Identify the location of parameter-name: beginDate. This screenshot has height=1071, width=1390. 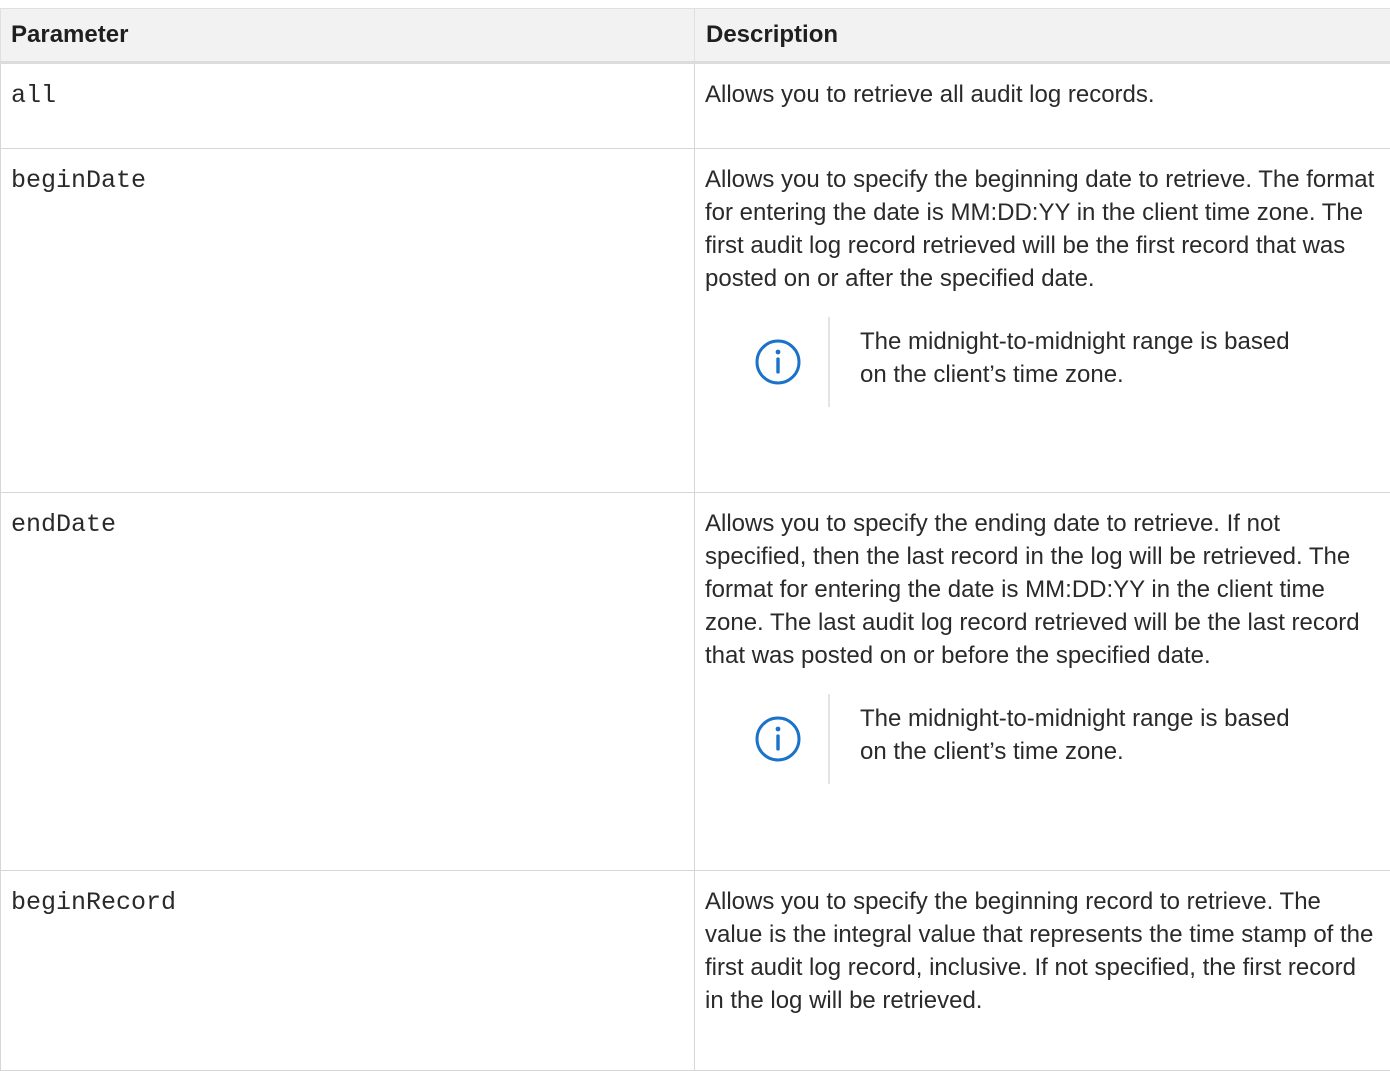
(347, 174).